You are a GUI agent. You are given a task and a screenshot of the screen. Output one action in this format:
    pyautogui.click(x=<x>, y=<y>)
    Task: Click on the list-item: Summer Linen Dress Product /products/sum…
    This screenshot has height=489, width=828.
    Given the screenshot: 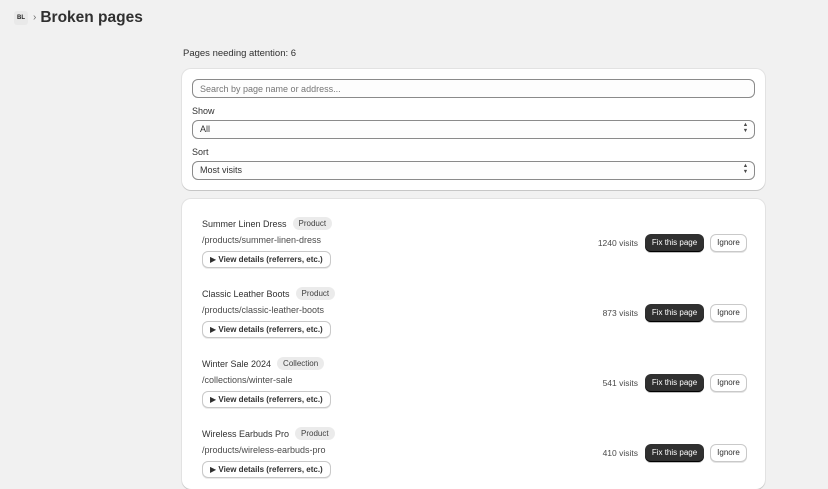 What is the action you would take?
    pyautogui.click(x=474, y=234)
    